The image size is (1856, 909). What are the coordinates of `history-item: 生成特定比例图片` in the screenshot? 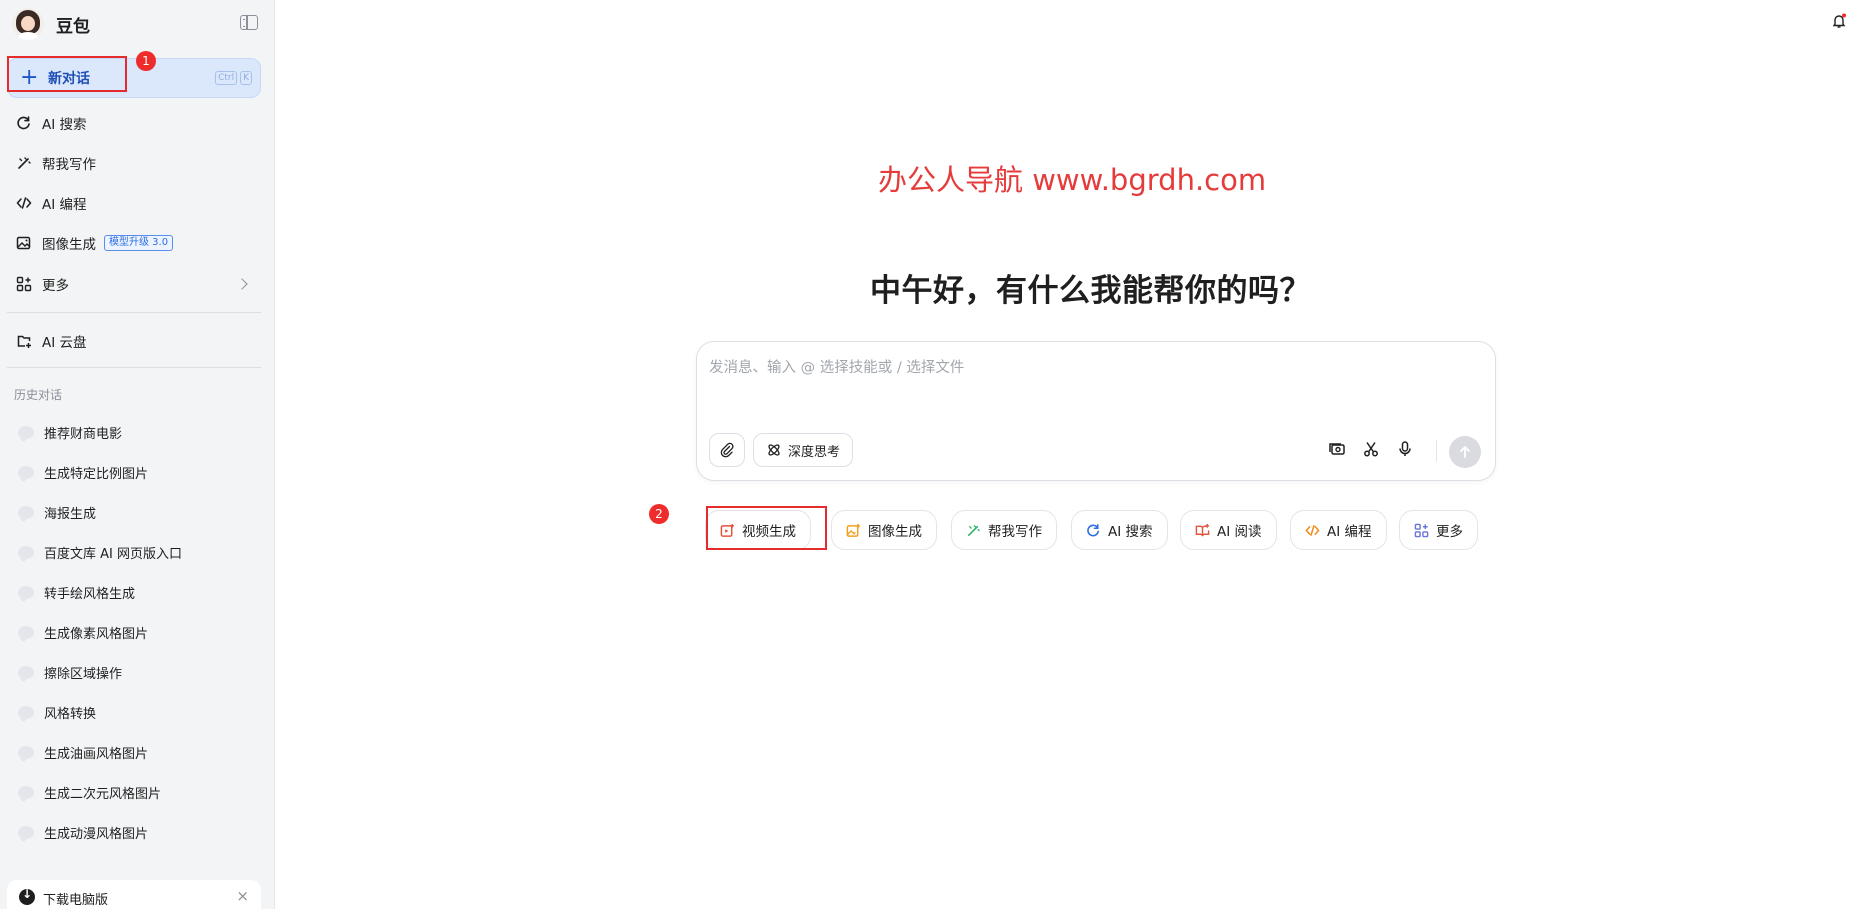 It's located at (83, 472).